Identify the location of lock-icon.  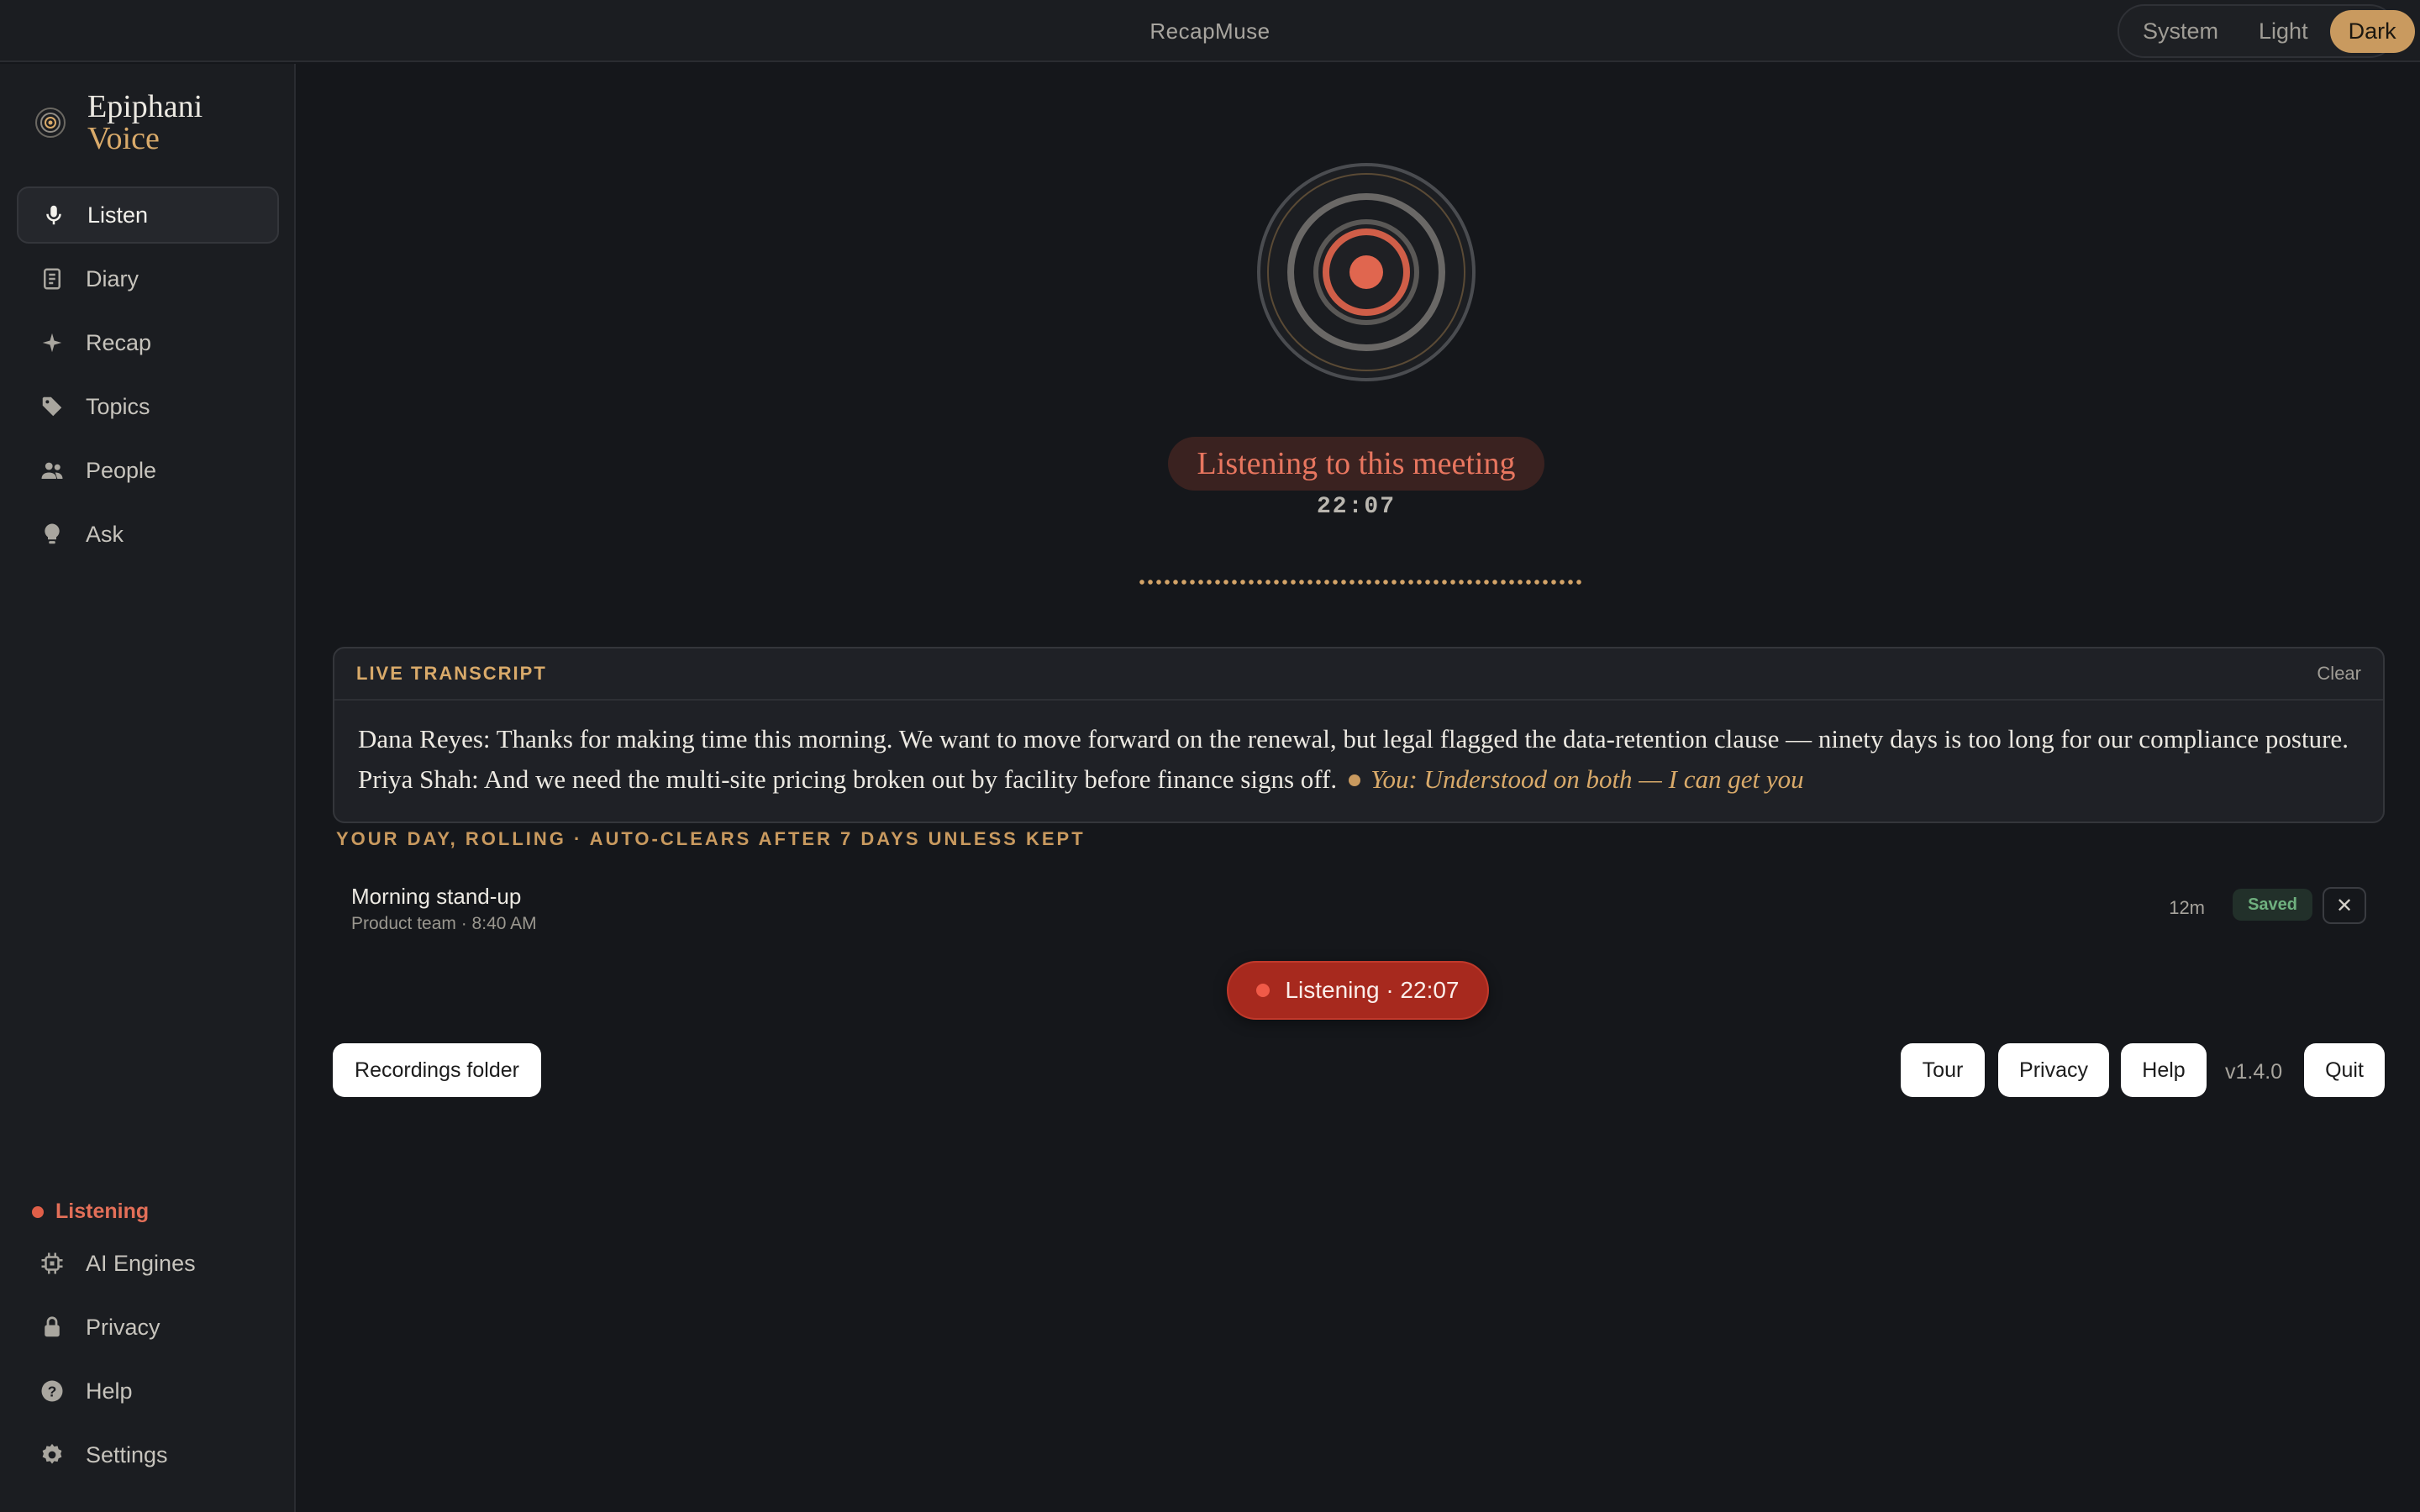
(52, 1327).